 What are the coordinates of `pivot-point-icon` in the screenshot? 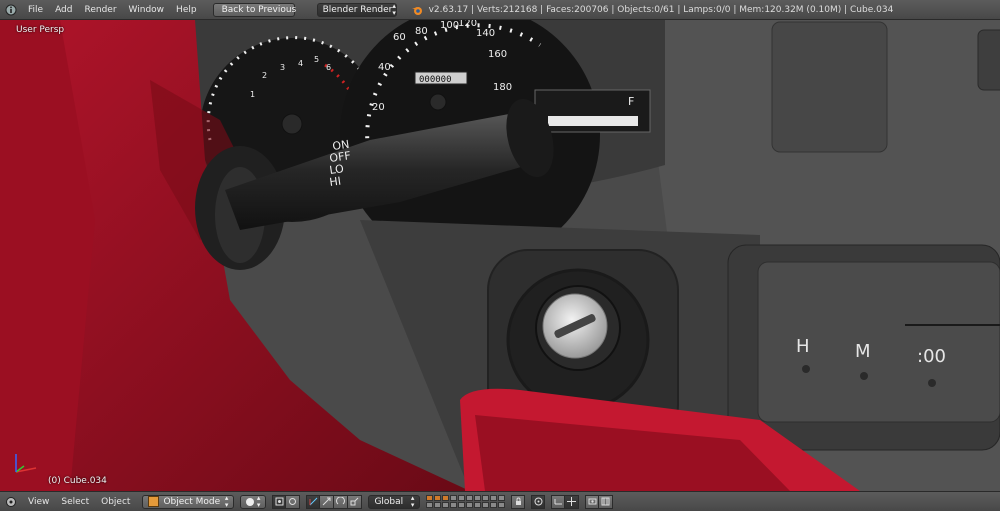 It's located at (279, 501).